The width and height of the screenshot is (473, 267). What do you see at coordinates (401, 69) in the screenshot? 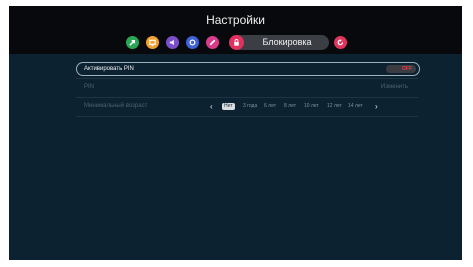
I see `activate-pin-toggle: OFF` at bounding box center [401, 69].